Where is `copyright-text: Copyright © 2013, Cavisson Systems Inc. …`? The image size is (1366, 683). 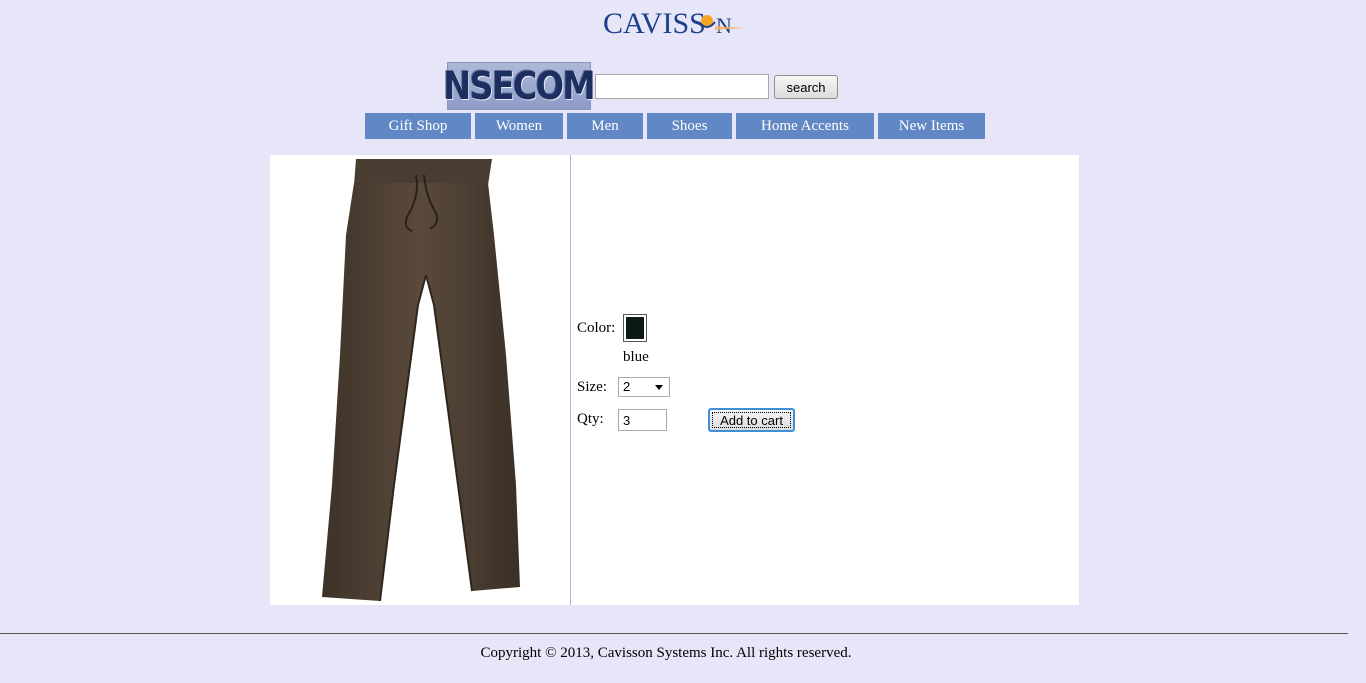
copyright-text: Copyright © 2013, Cavisson Systems Inc. … is located at coordinates (666, 653).